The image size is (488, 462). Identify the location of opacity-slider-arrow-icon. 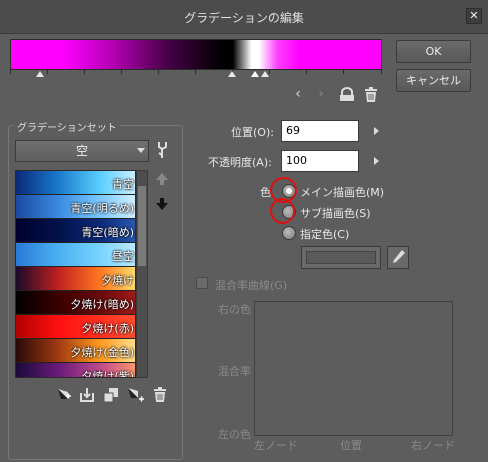
(376, 161).